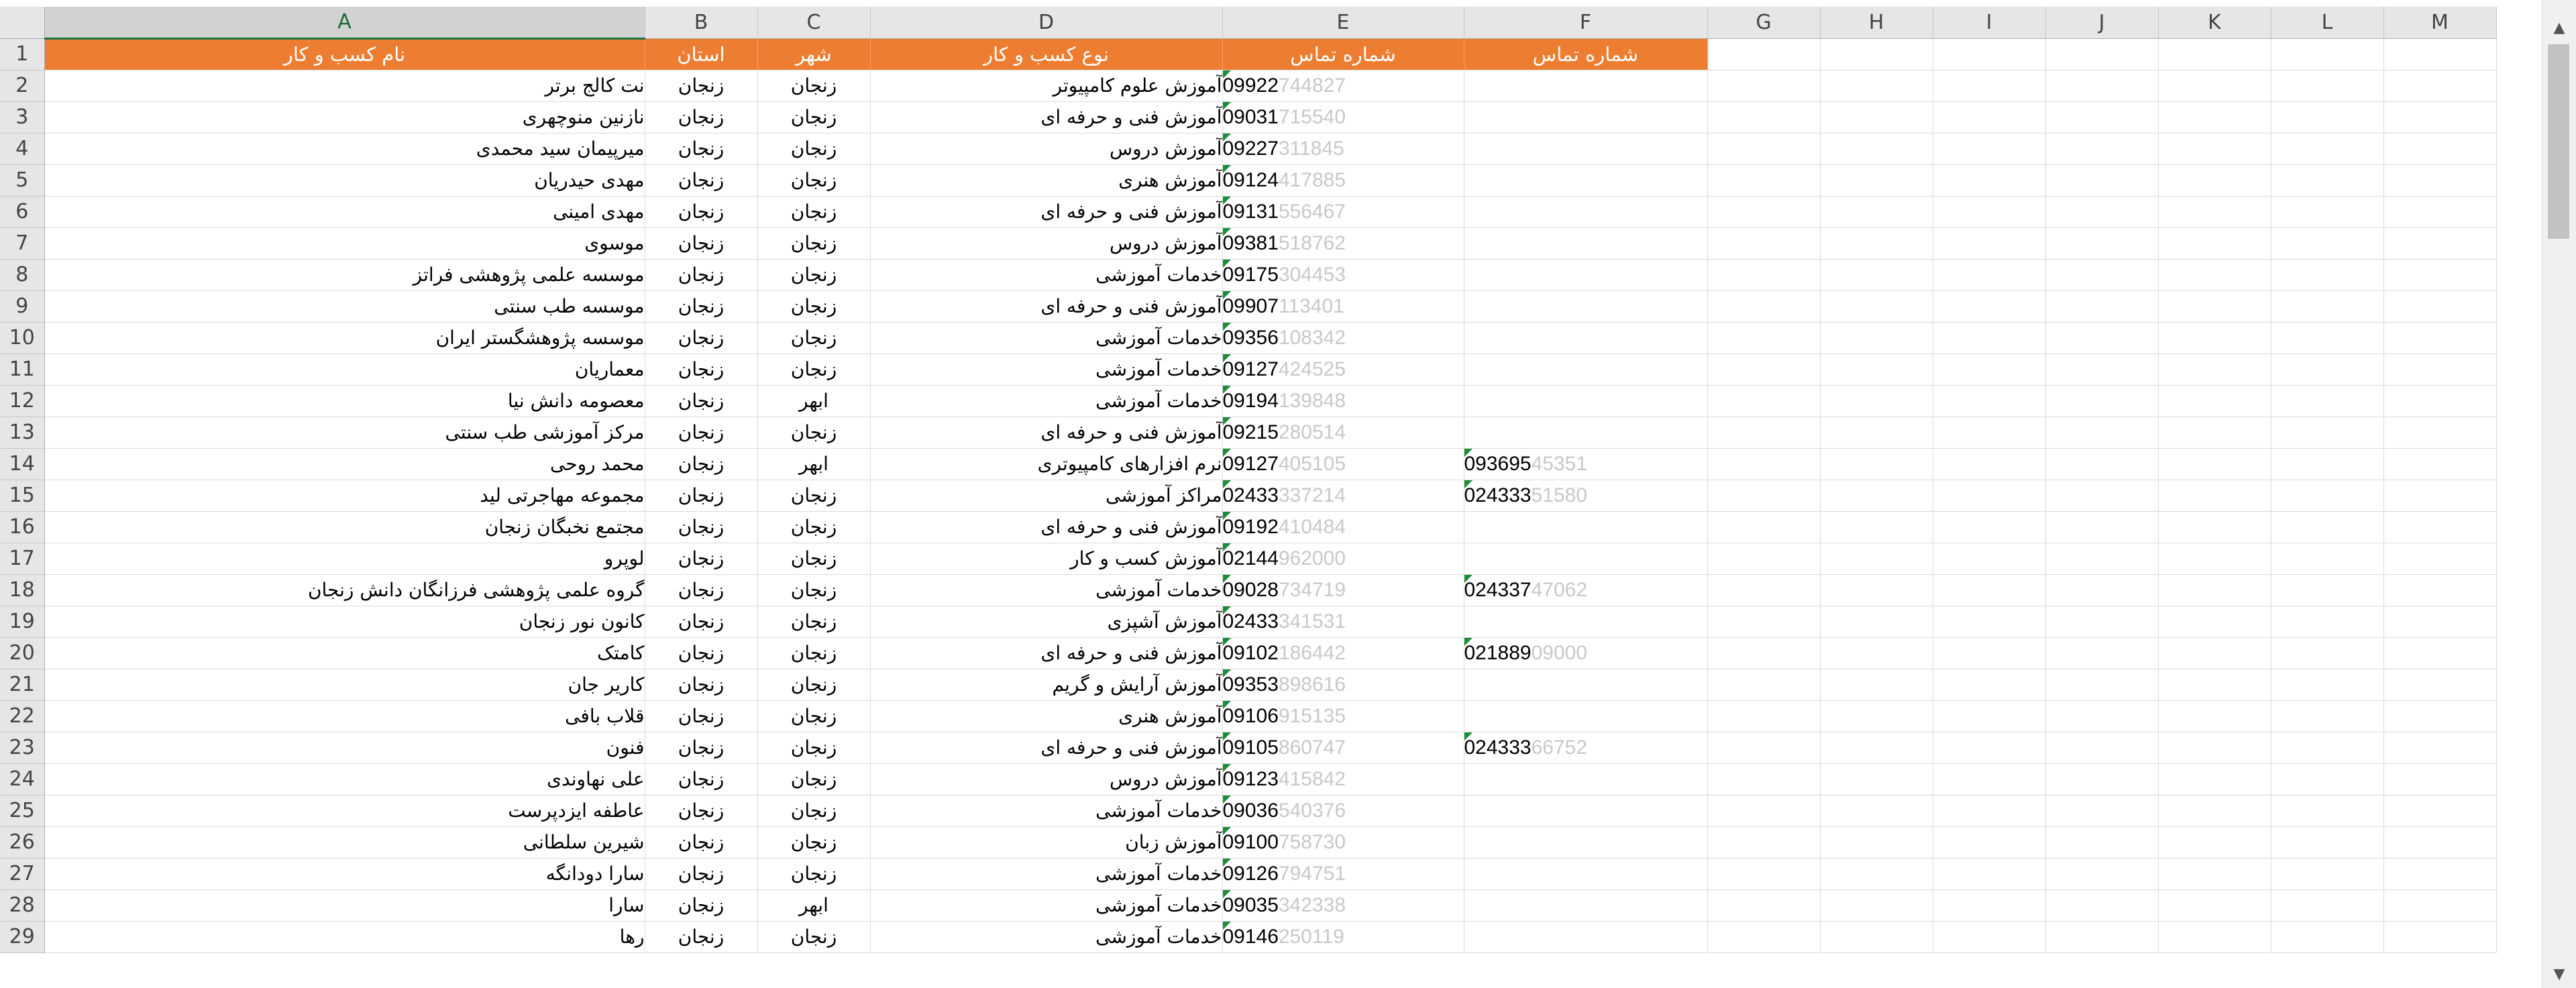 The image size is (2576, 988). What do you see at coordinates (22, 433) in the screenshot?
I see `row-header: 13` at bounding box center [22, 433].